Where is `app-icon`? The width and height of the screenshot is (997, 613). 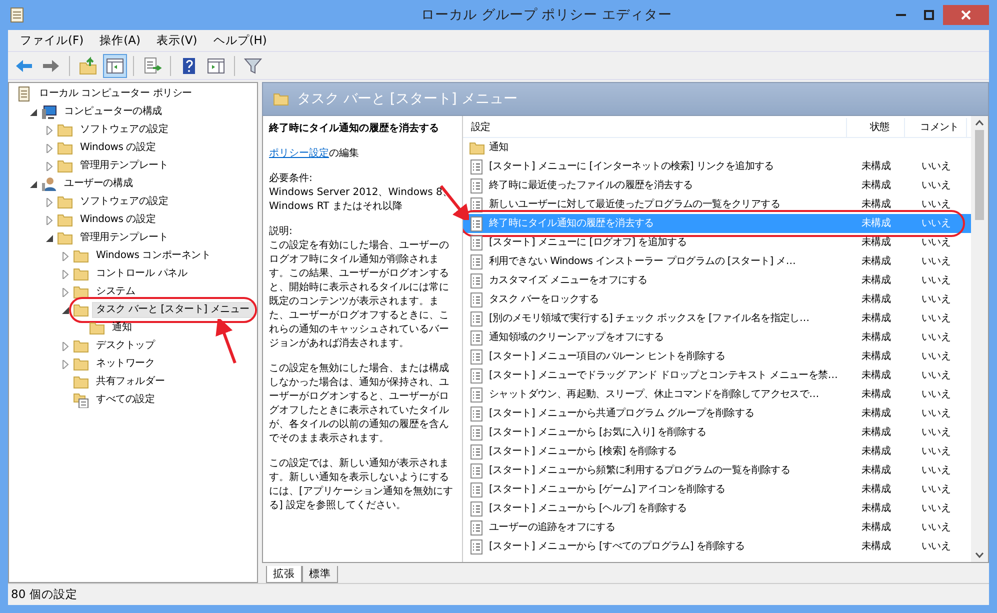
app-icon is located at coordinates (17, 15).